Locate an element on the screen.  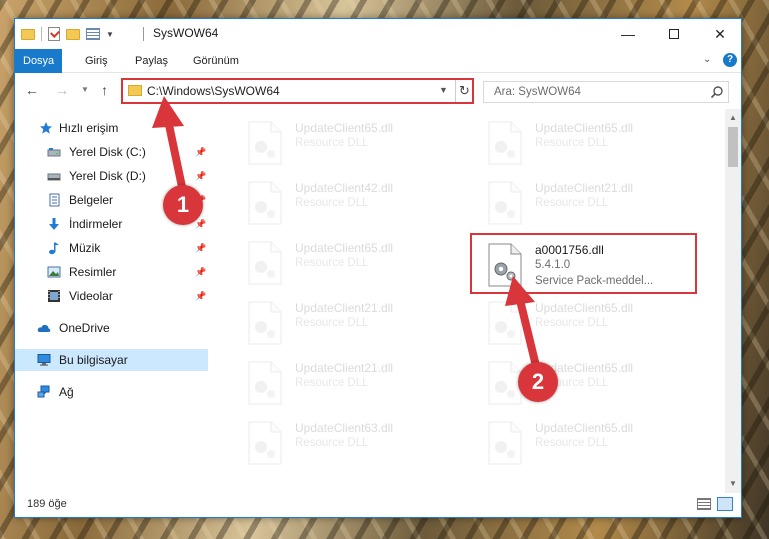
status-bar: 189 öğe is located at coordinates (378, 505).